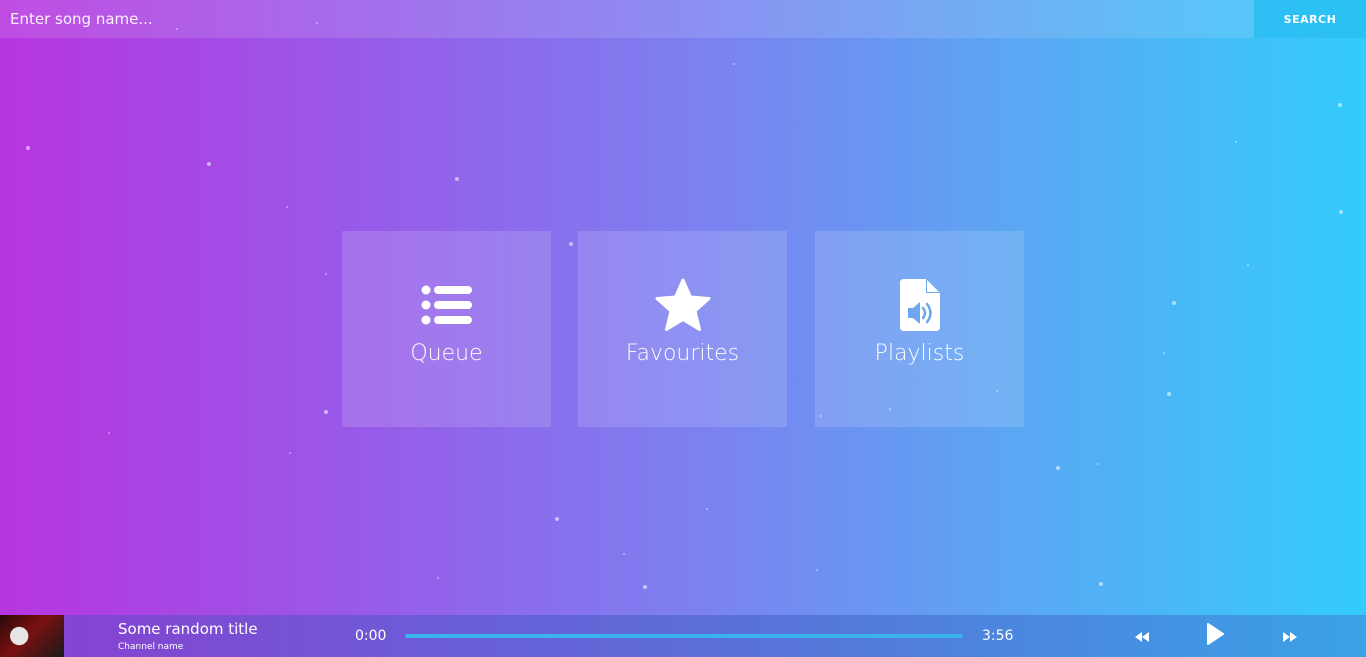 The width and height of the screenshot is (1366, 657). What do you see at coordinates (151, 647) in the screenshot?
I see `track-channel: Channel name` at bounding box center [151, 647].